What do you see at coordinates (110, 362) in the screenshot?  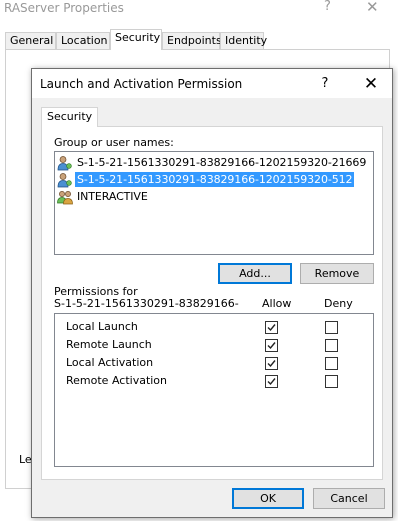 I see `permission-name: Local Activation` at bounding box center [110, 362].